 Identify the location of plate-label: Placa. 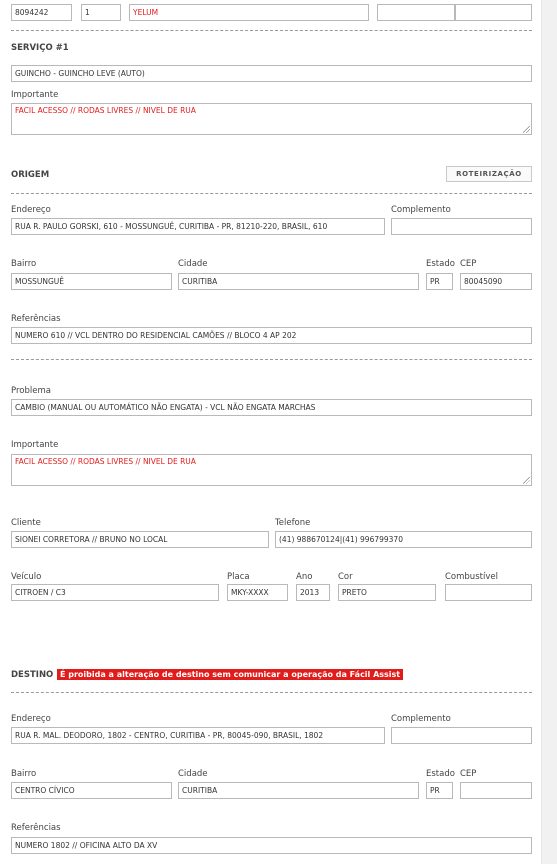
(238, 577).